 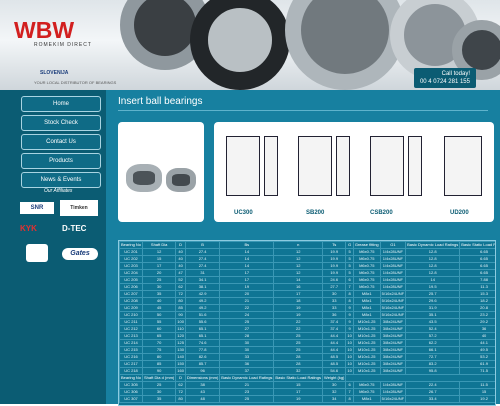 I want to click on table-cell: 80, so click(x=180, y=399).